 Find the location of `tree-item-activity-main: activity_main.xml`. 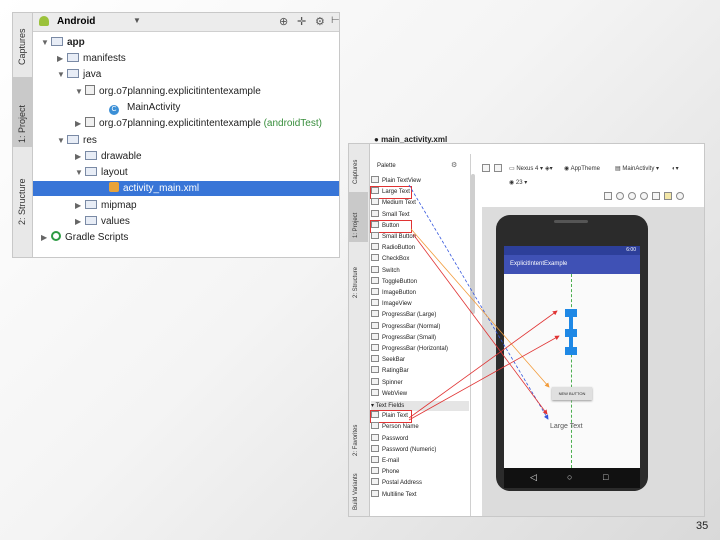

tree-item-activity-main: activity_main.xml is located at coordinates (186, 188).